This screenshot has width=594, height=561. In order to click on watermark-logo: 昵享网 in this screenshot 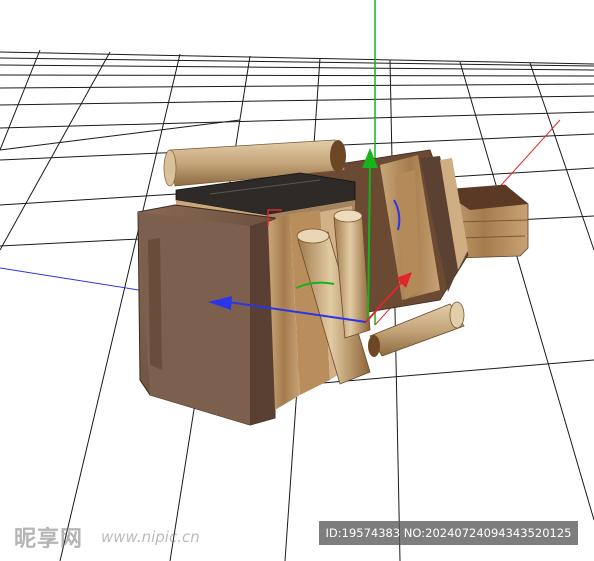, I will do `click(49, 539)`.